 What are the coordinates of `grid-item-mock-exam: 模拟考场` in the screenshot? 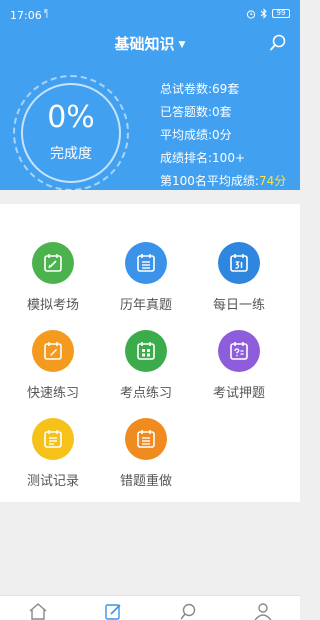 It's located at (58, 271).